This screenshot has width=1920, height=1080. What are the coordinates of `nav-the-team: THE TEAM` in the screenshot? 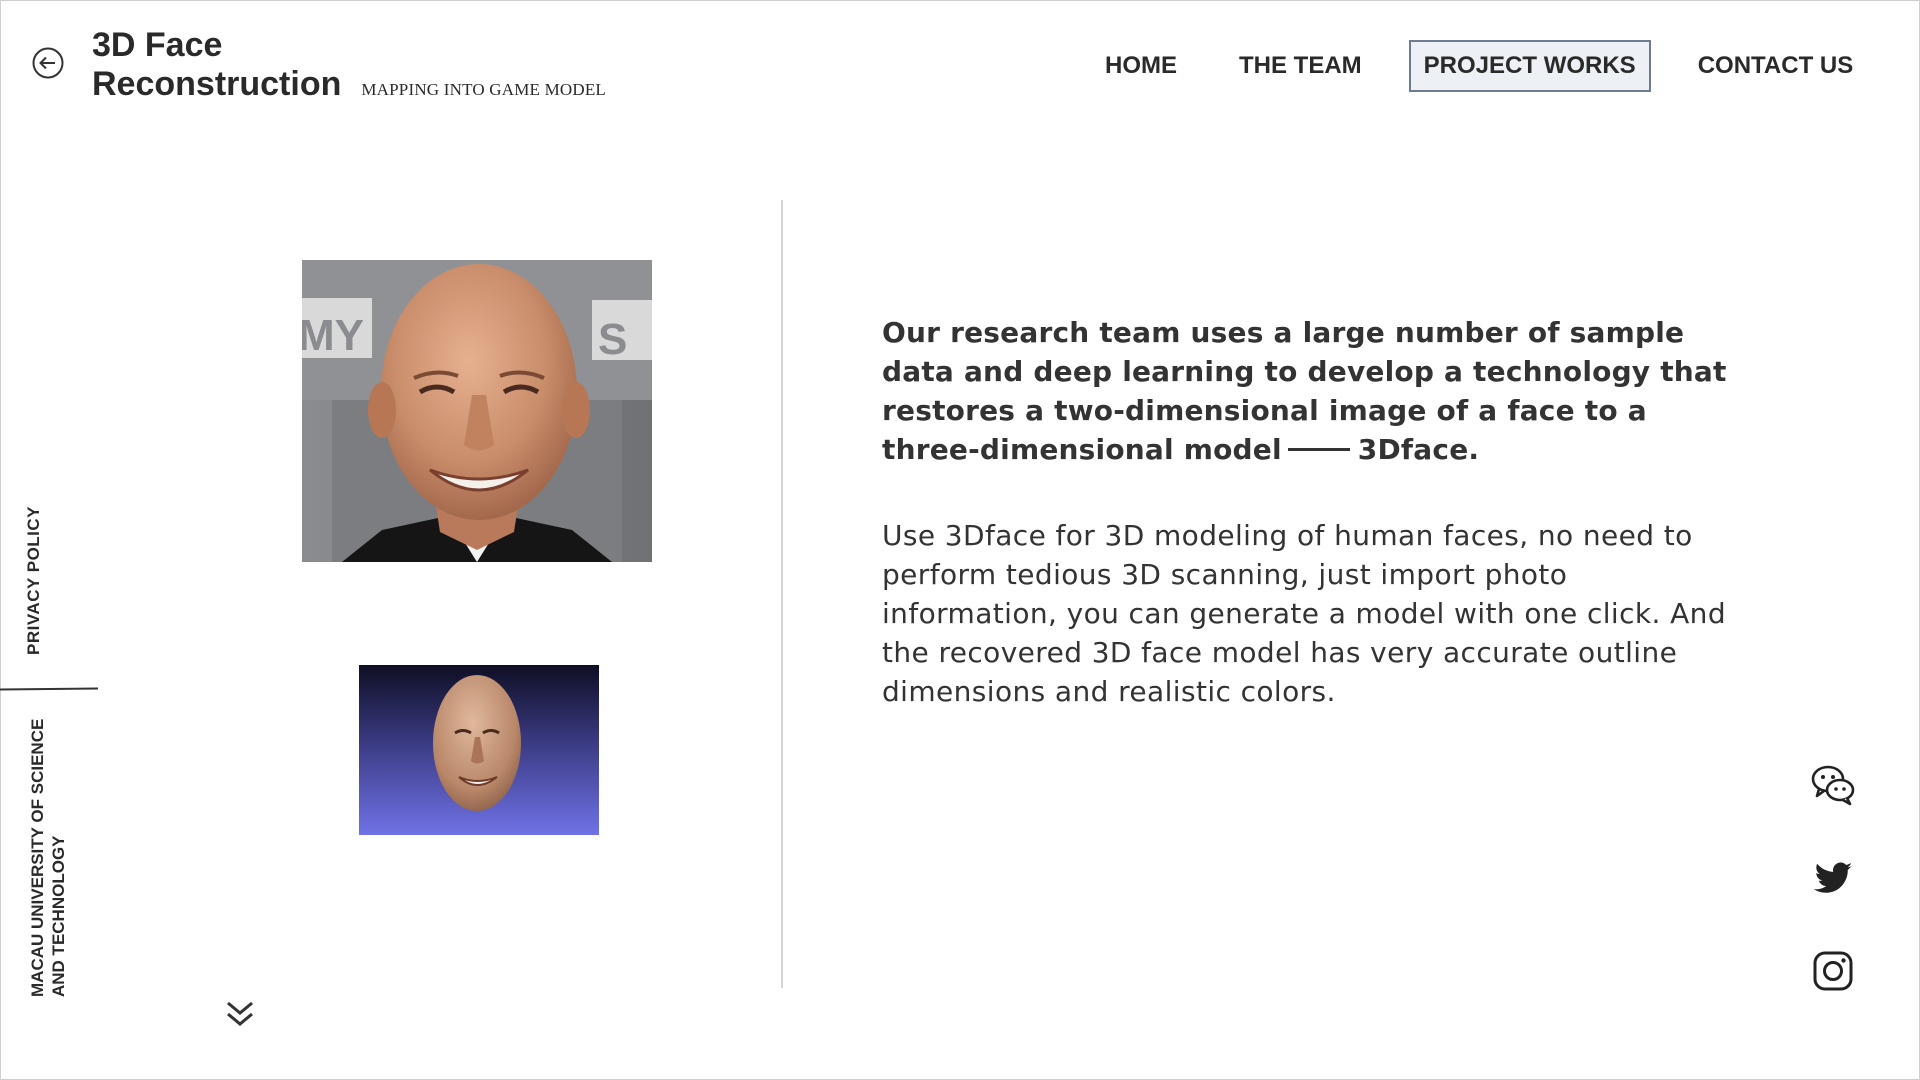 It's located at (1300, 66).